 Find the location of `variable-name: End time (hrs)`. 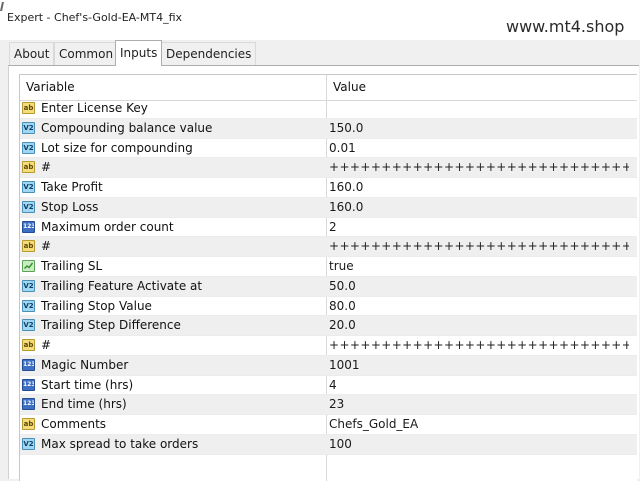

variable-name: End time (hrs) is located at coordinates (84, 404).